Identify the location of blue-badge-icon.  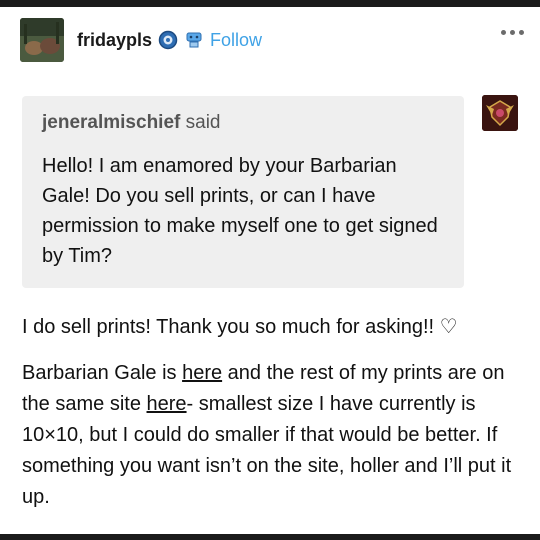
(168, 40).